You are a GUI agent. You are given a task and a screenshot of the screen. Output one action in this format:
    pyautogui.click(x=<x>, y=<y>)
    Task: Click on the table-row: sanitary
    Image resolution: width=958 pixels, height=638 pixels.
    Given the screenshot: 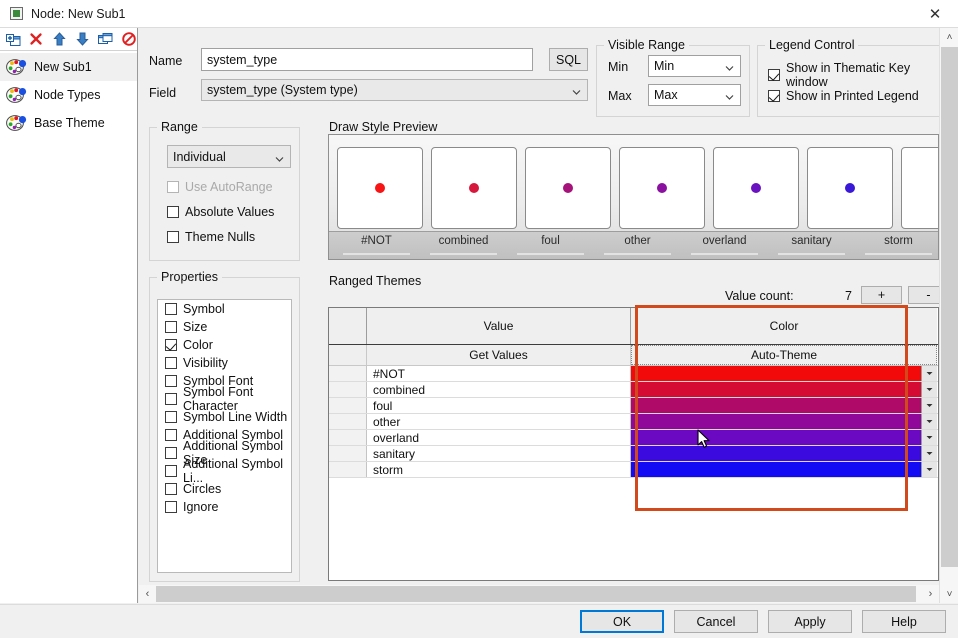 What is the action you would take?
    pyautogui.click(x=633, y=454)
    